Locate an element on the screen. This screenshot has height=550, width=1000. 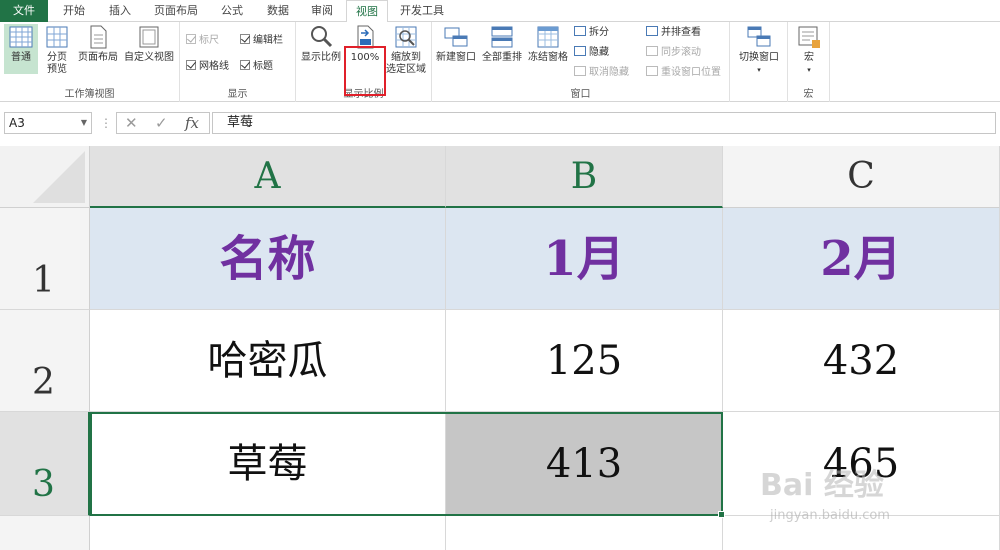
custom-views-label: 自定义视图 is located at coordinates (149, 57).